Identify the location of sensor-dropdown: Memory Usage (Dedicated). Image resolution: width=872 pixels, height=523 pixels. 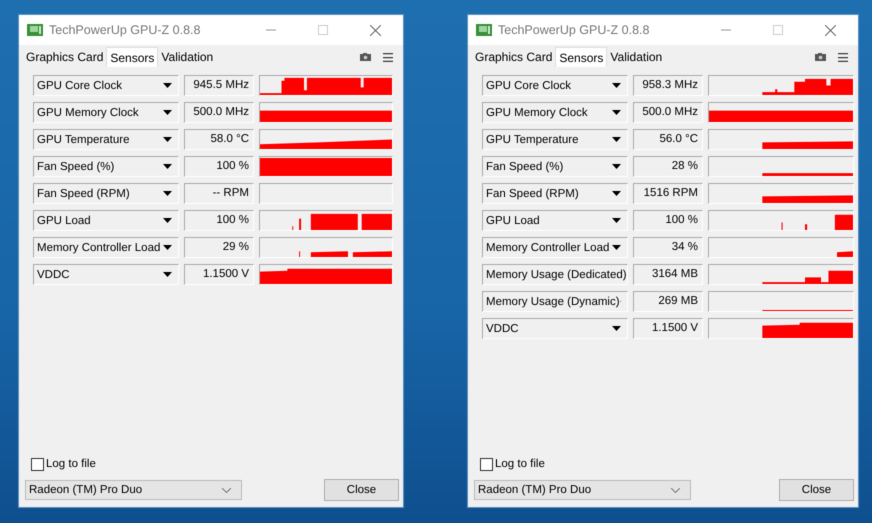
(555, 274).